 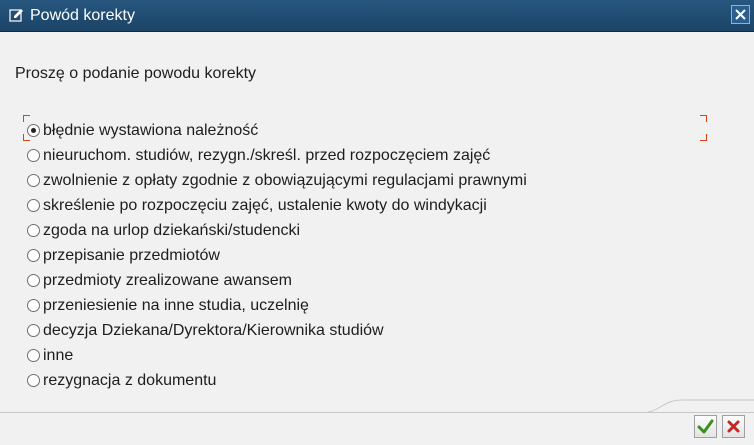 What do you see at coordinates (377, 422) in the screenshot?
I see `dialog-footer` at bounding box center [377, 422].